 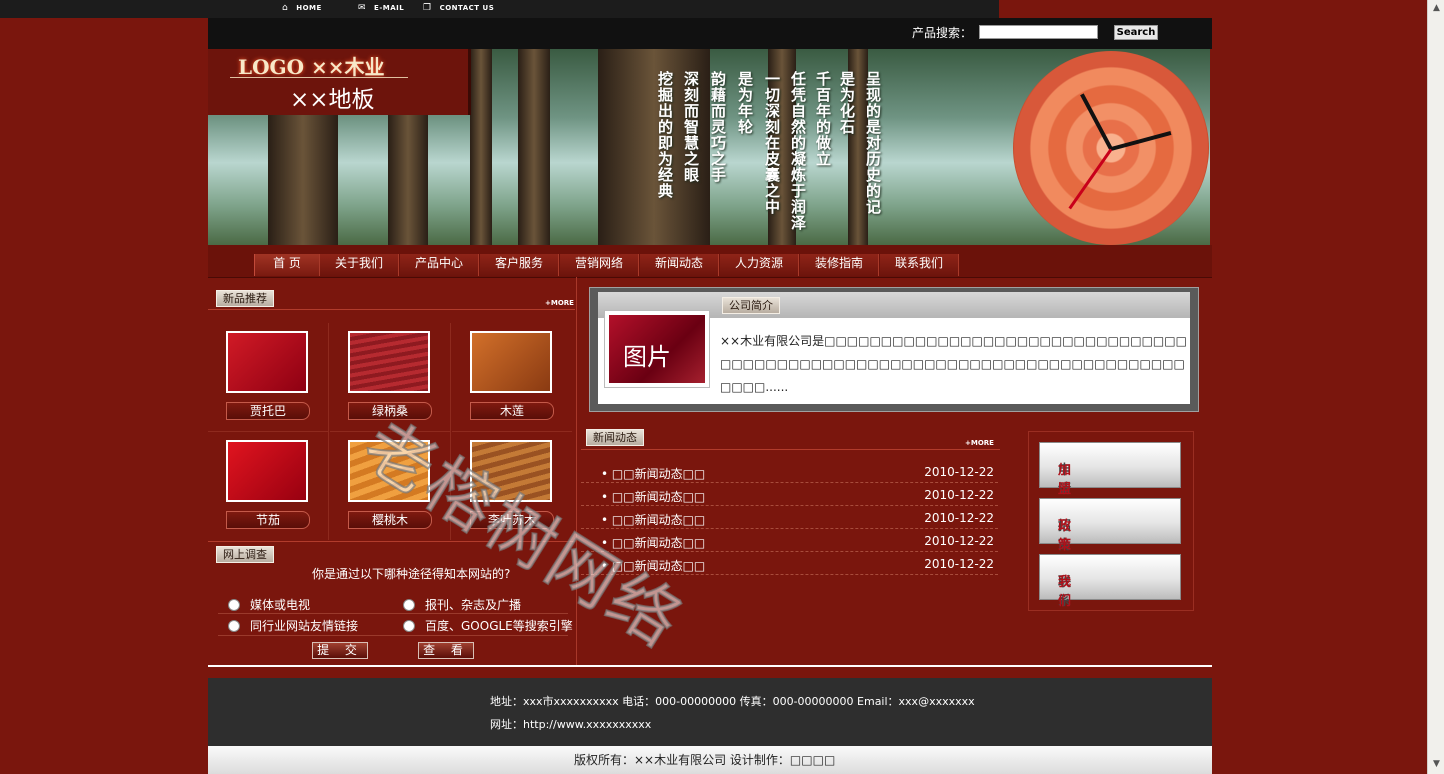 What do you see at coordinates (847, 103) in the screenshot?
I see `banner-poem-line: 是为化石` at bounding box center [847, 103].